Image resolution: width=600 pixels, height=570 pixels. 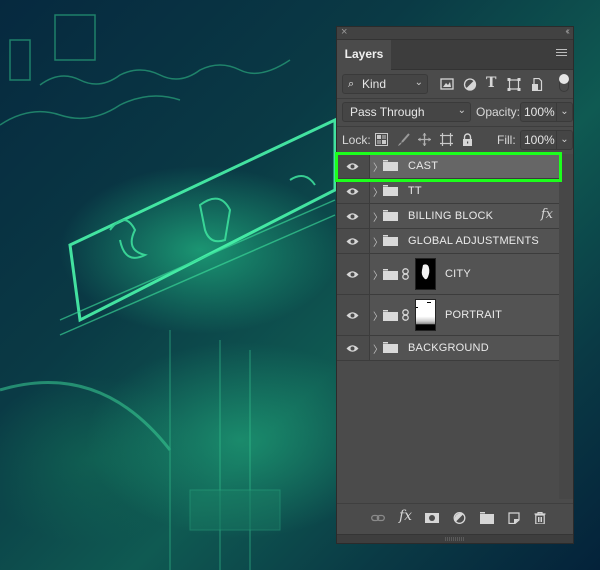 I want to click on lock-transparent-icon, so click(x=381, y=139).